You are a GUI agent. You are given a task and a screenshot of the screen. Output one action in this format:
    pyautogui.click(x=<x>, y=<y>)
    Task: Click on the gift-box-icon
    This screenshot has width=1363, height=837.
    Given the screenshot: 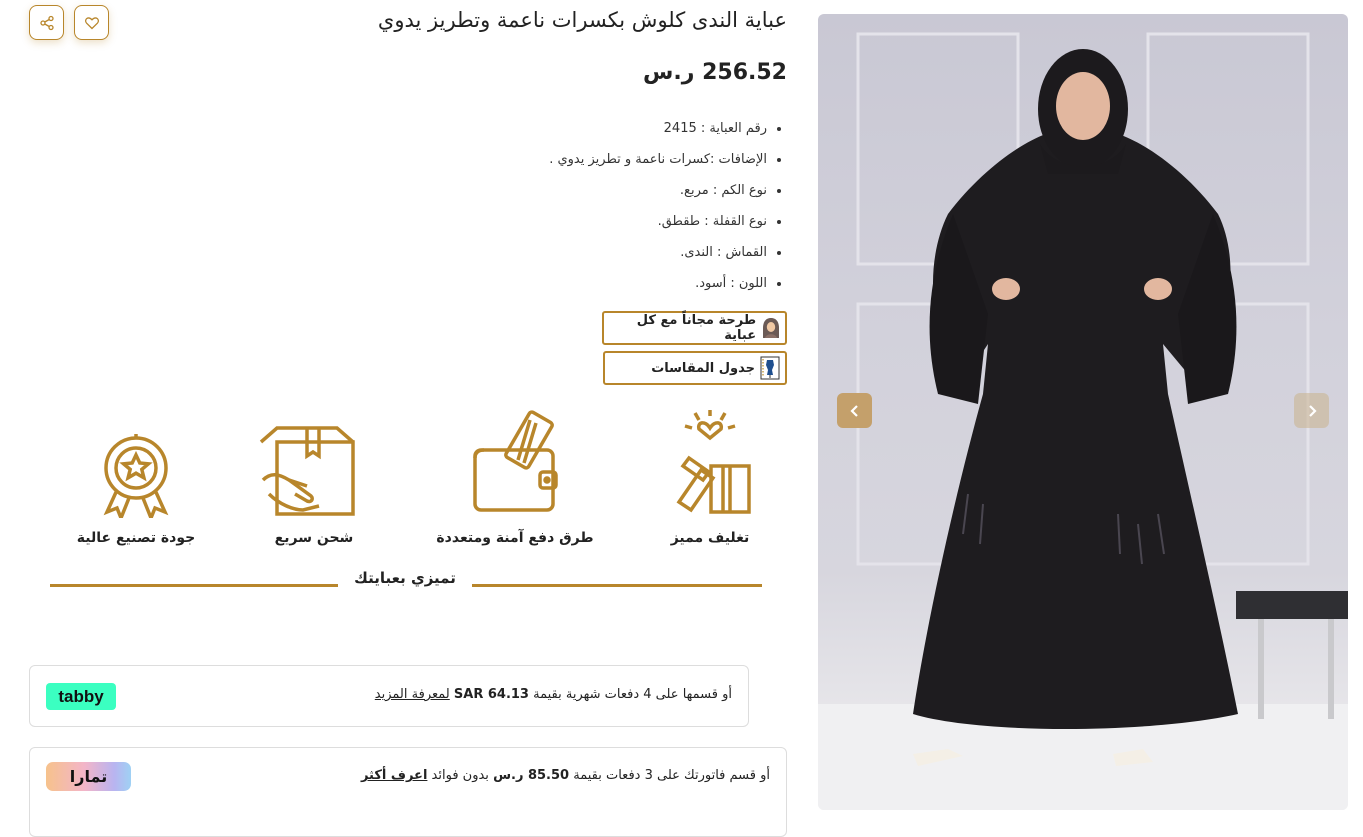 What is the action you would take?
    pyautogui.click(x=713, y=462)
    